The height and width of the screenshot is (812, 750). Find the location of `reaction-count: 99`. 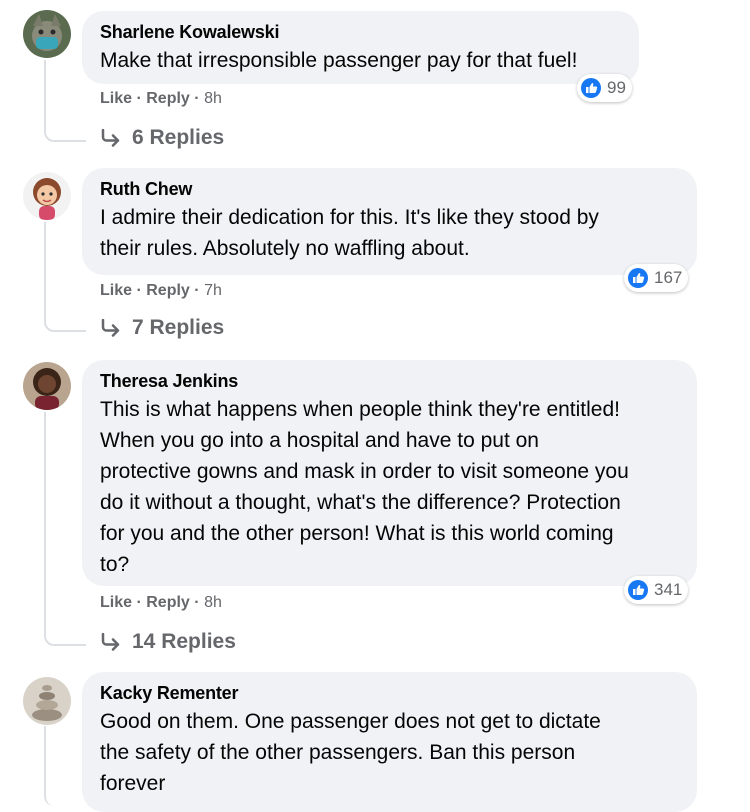

reaction-count: 99 is located at coordinates (604, 88).